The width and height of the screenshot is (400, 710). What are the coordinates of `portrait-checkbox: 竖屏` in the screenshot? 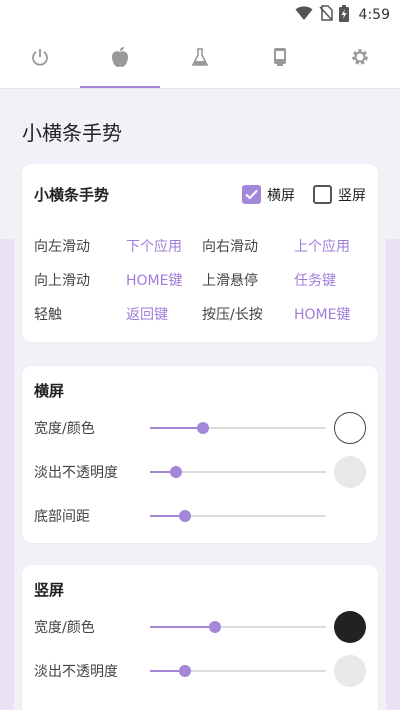 It's located at (339, 195).